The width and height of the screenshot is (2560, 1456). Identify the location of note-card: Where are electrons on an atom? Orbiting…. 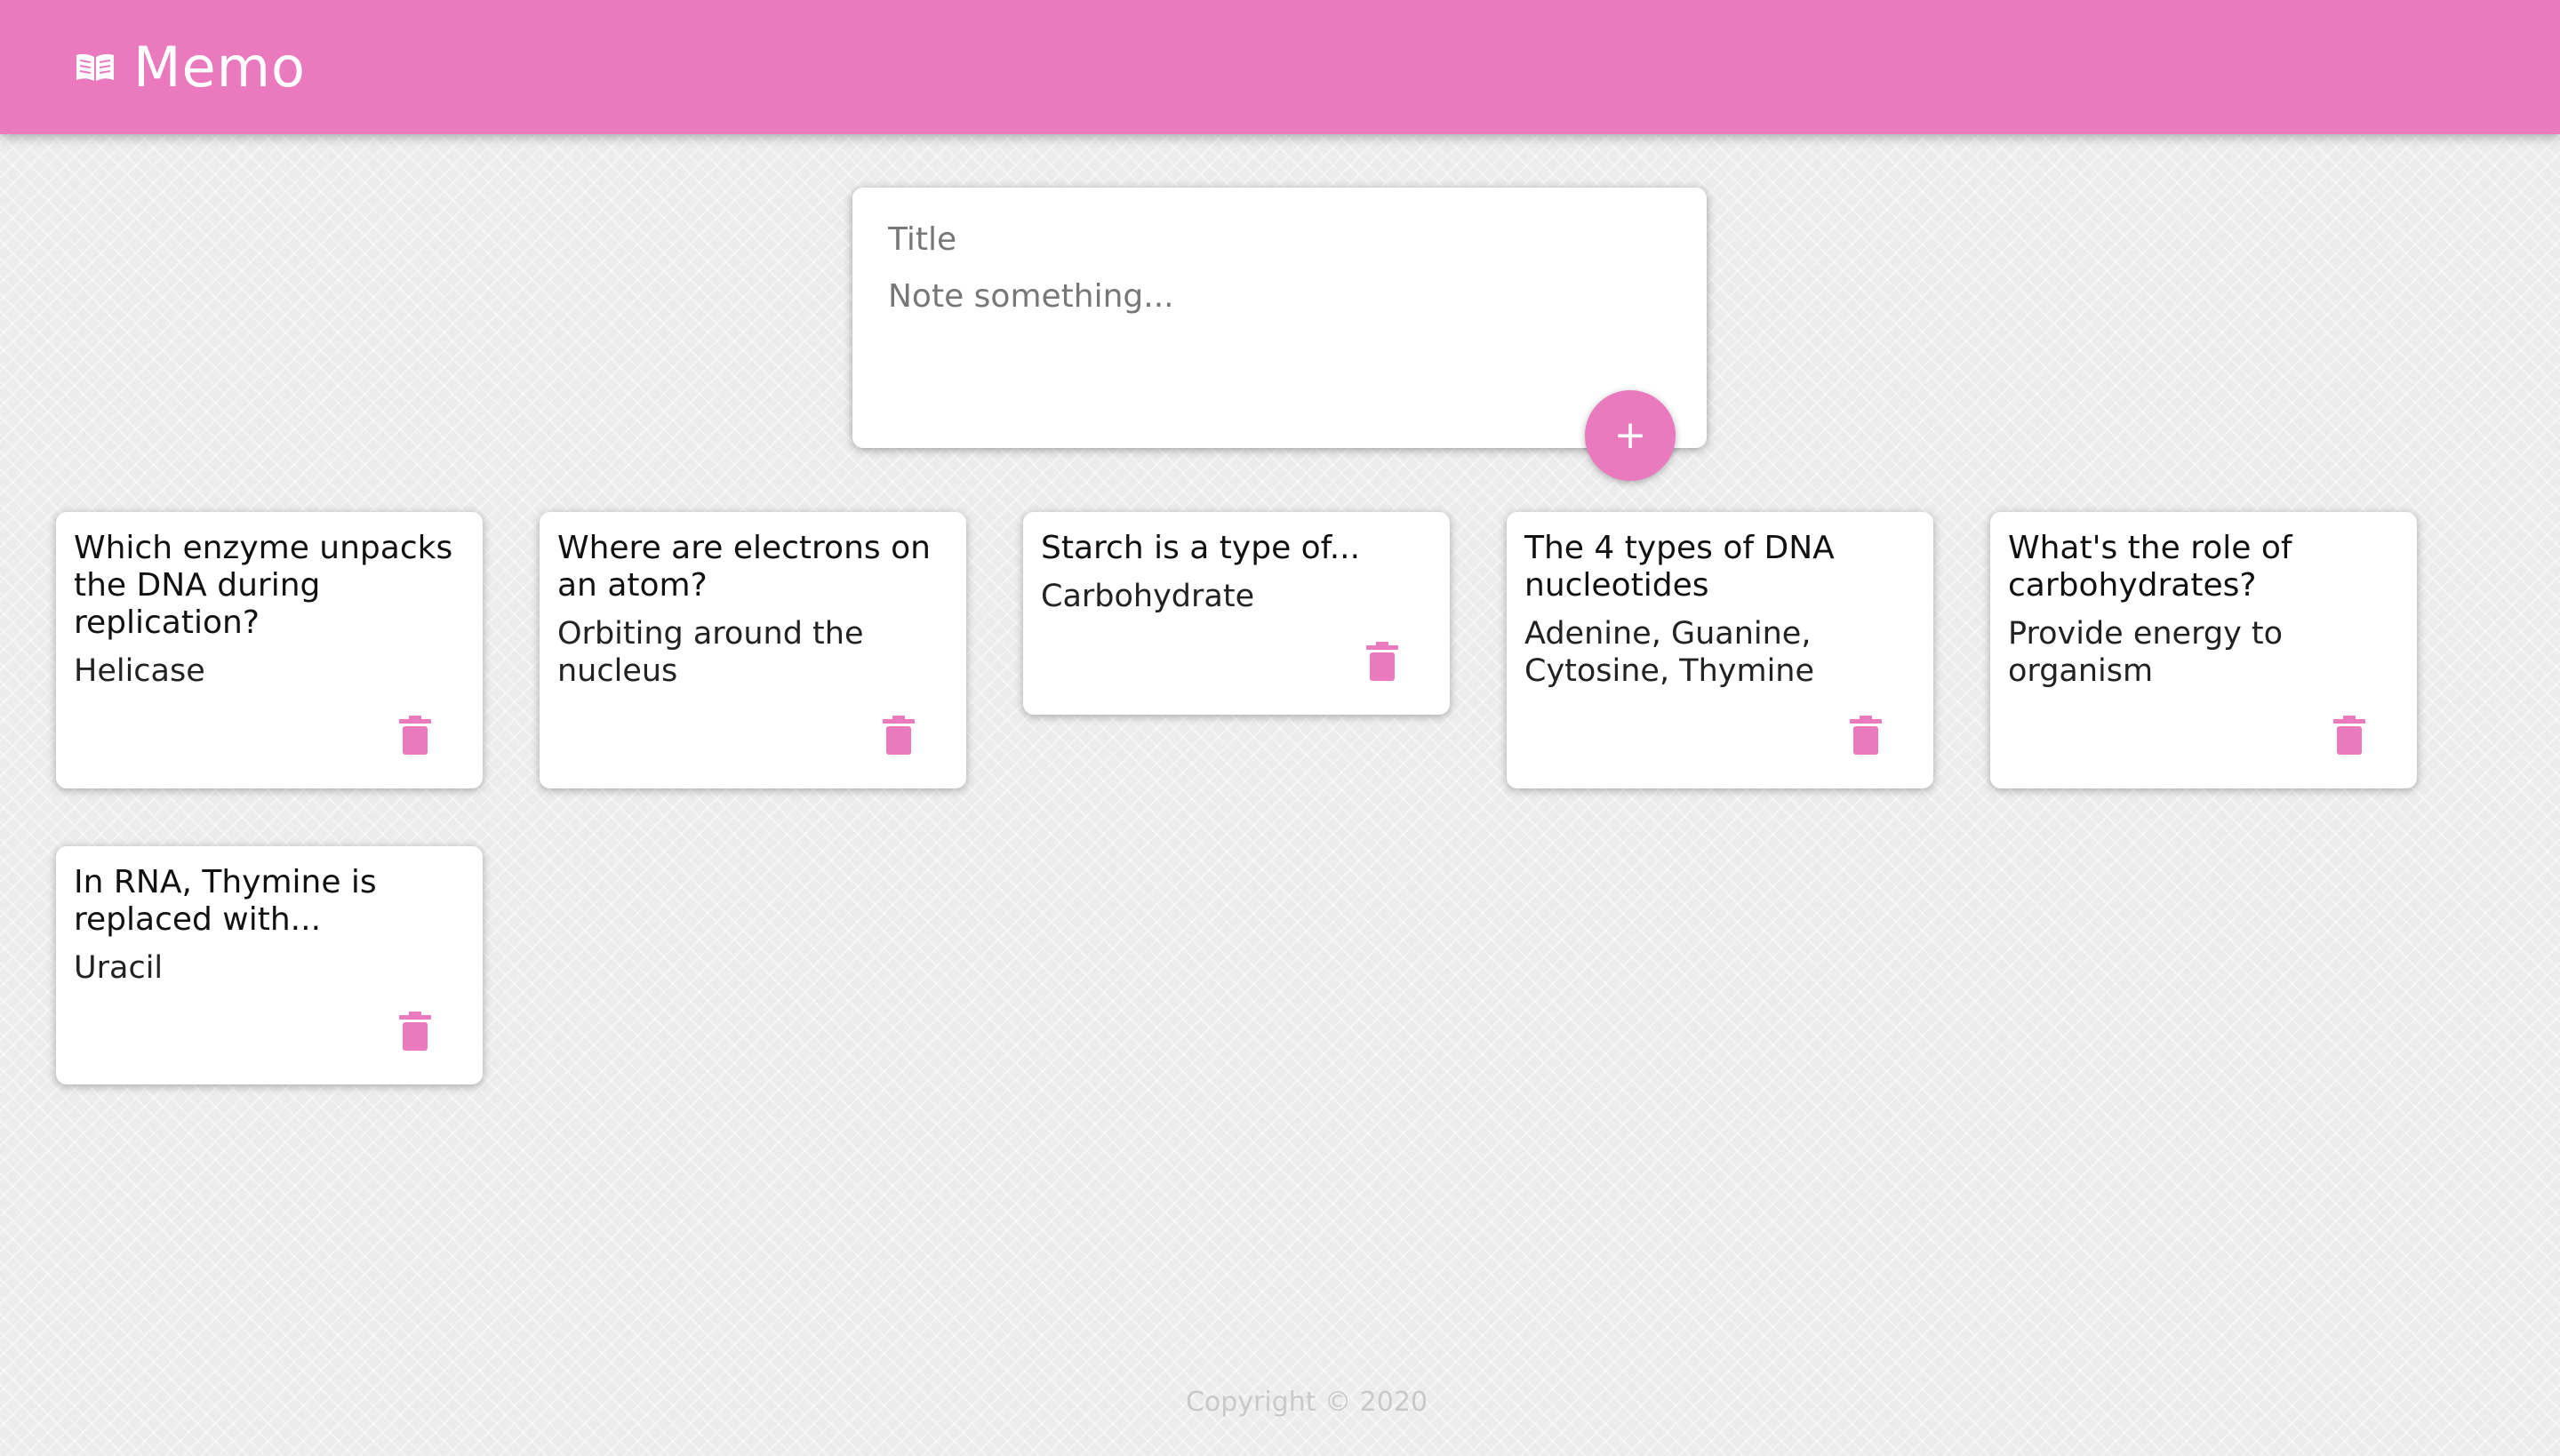
(753, 650).